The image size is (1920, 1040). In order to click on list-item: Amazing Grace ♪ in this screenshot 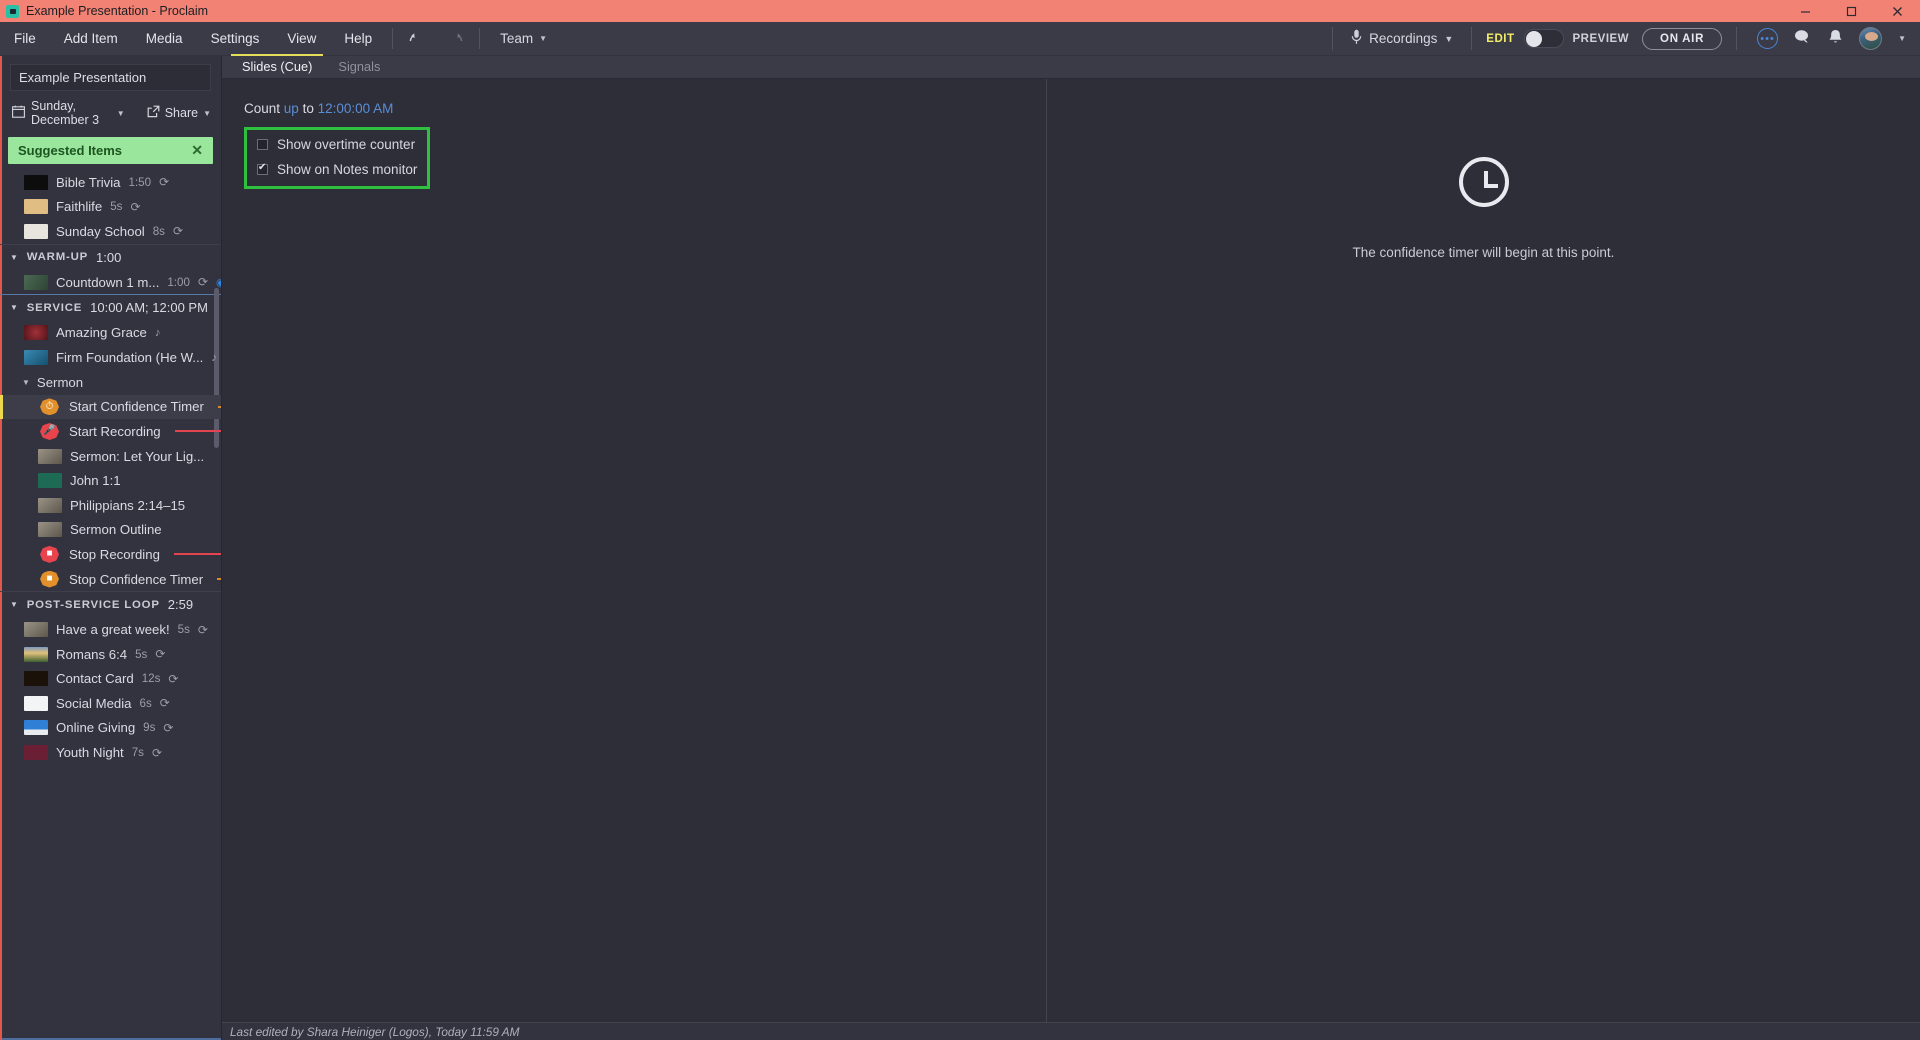, I will do `click(110, 332)`.